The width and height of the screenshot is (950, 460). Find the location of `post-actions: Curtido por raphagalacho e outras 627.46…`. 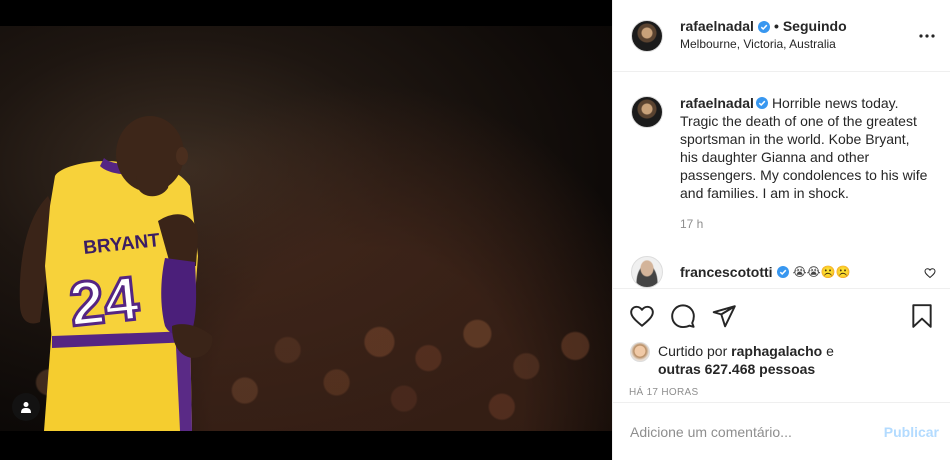

post-actions: Curtido por raphagalacho e outras 627.46… is located at coordinates (781, 343).